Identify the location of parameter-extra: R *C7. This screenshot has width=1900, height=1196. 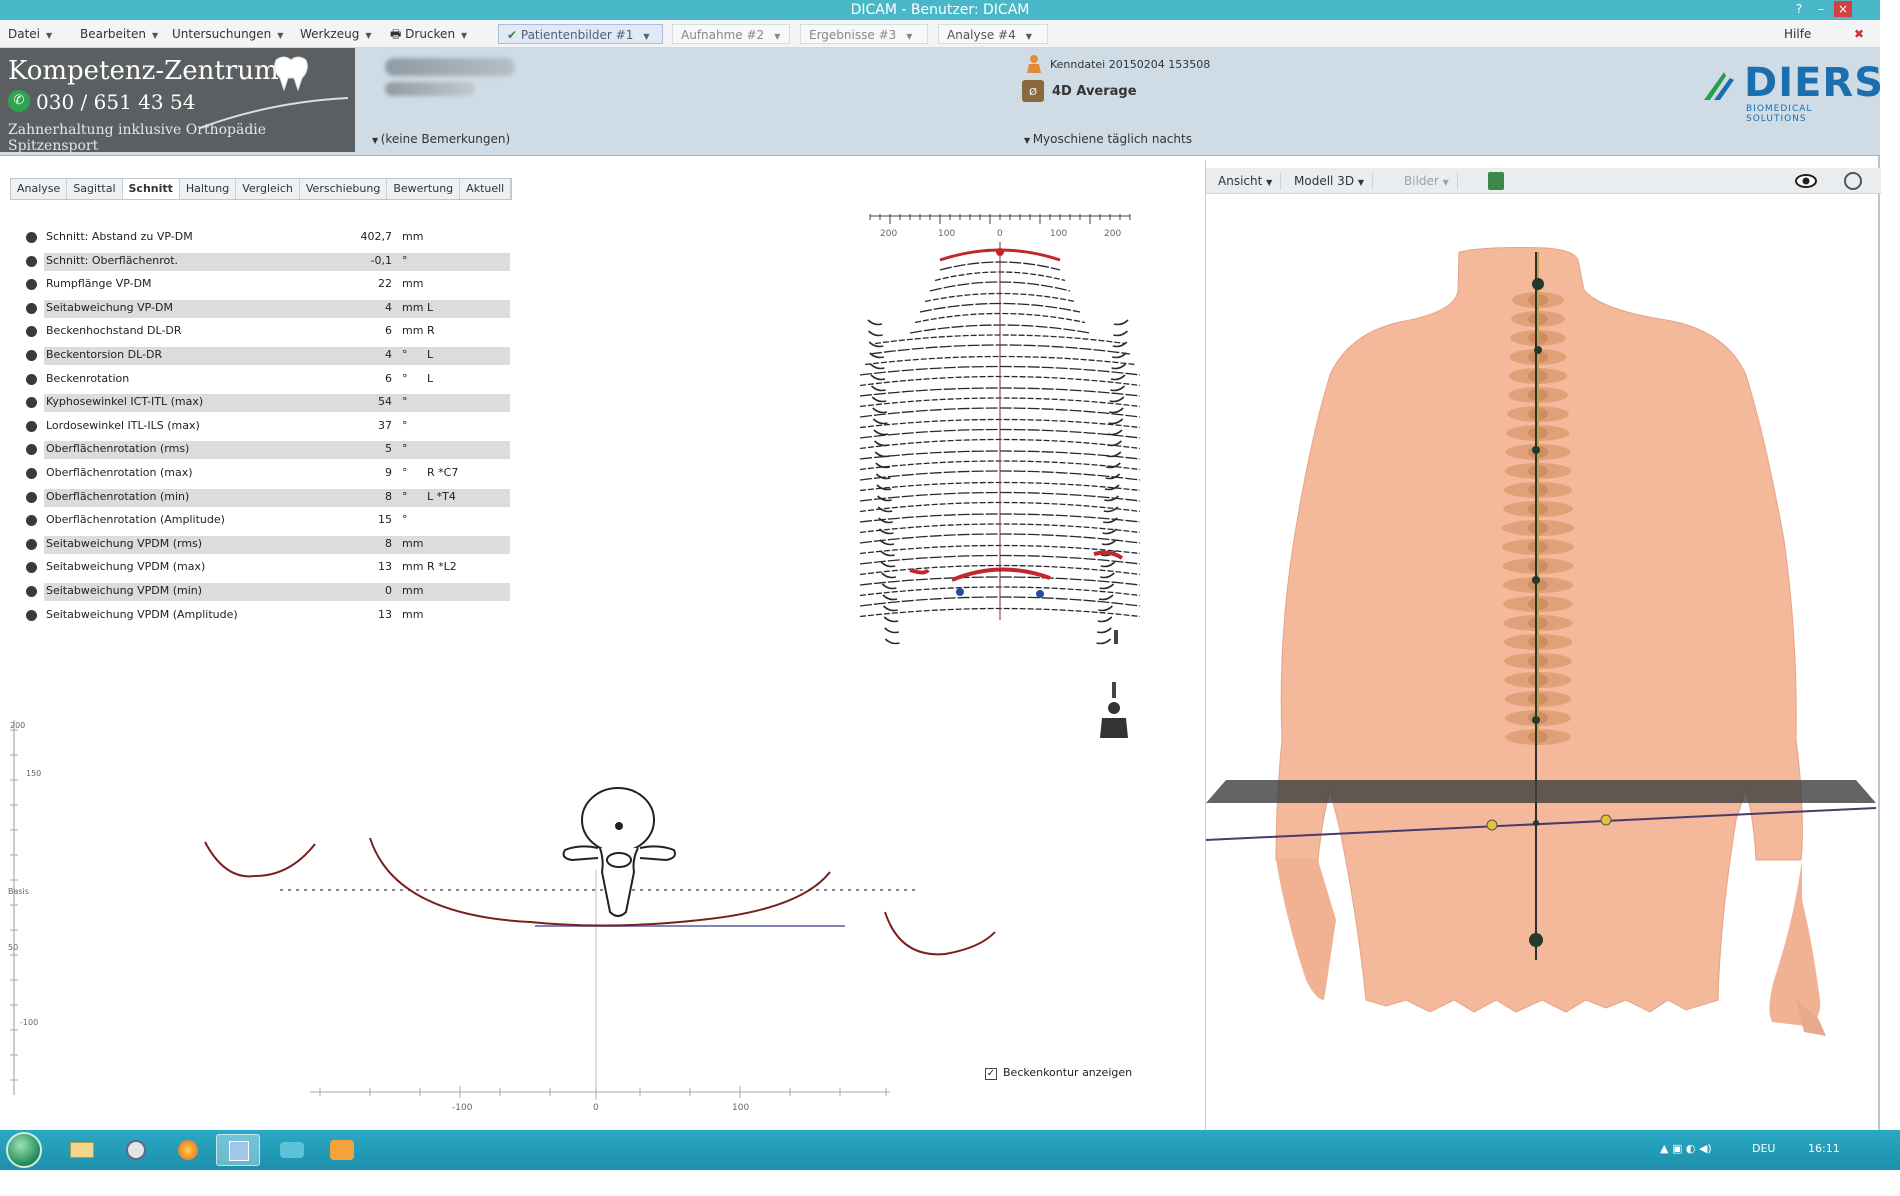
(443, 472).